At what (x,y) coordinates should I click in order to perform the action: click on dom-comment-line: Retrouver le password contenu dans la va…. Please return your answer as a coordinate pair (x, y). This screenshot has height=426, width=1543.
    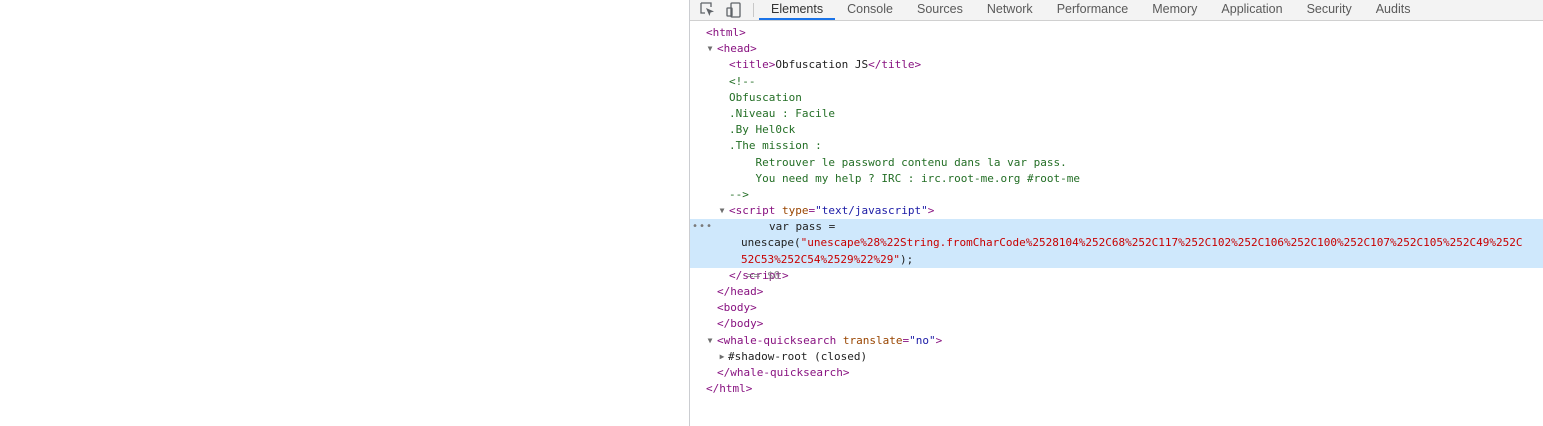
    Looking at the image, I should click on (898, 162).